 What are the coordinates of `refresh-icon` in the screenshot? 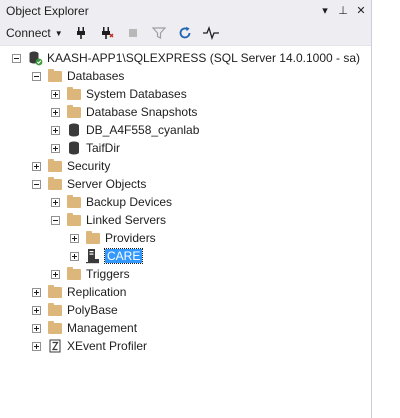 It's located at (185, 33).